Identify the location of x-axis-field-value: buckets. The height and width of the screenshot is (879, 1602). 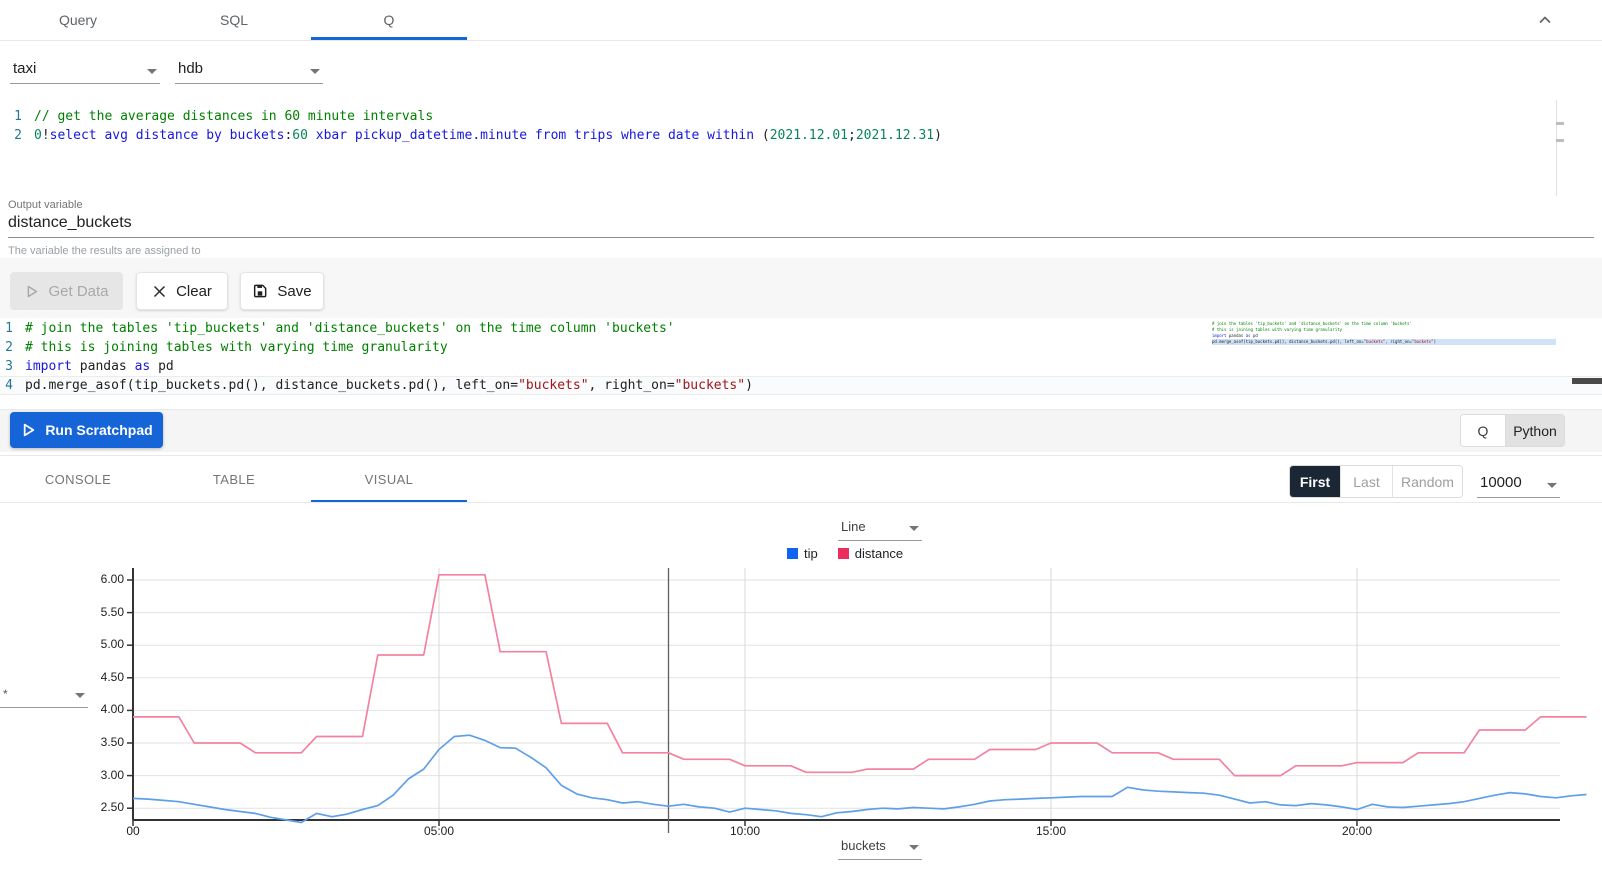
(863, 845).